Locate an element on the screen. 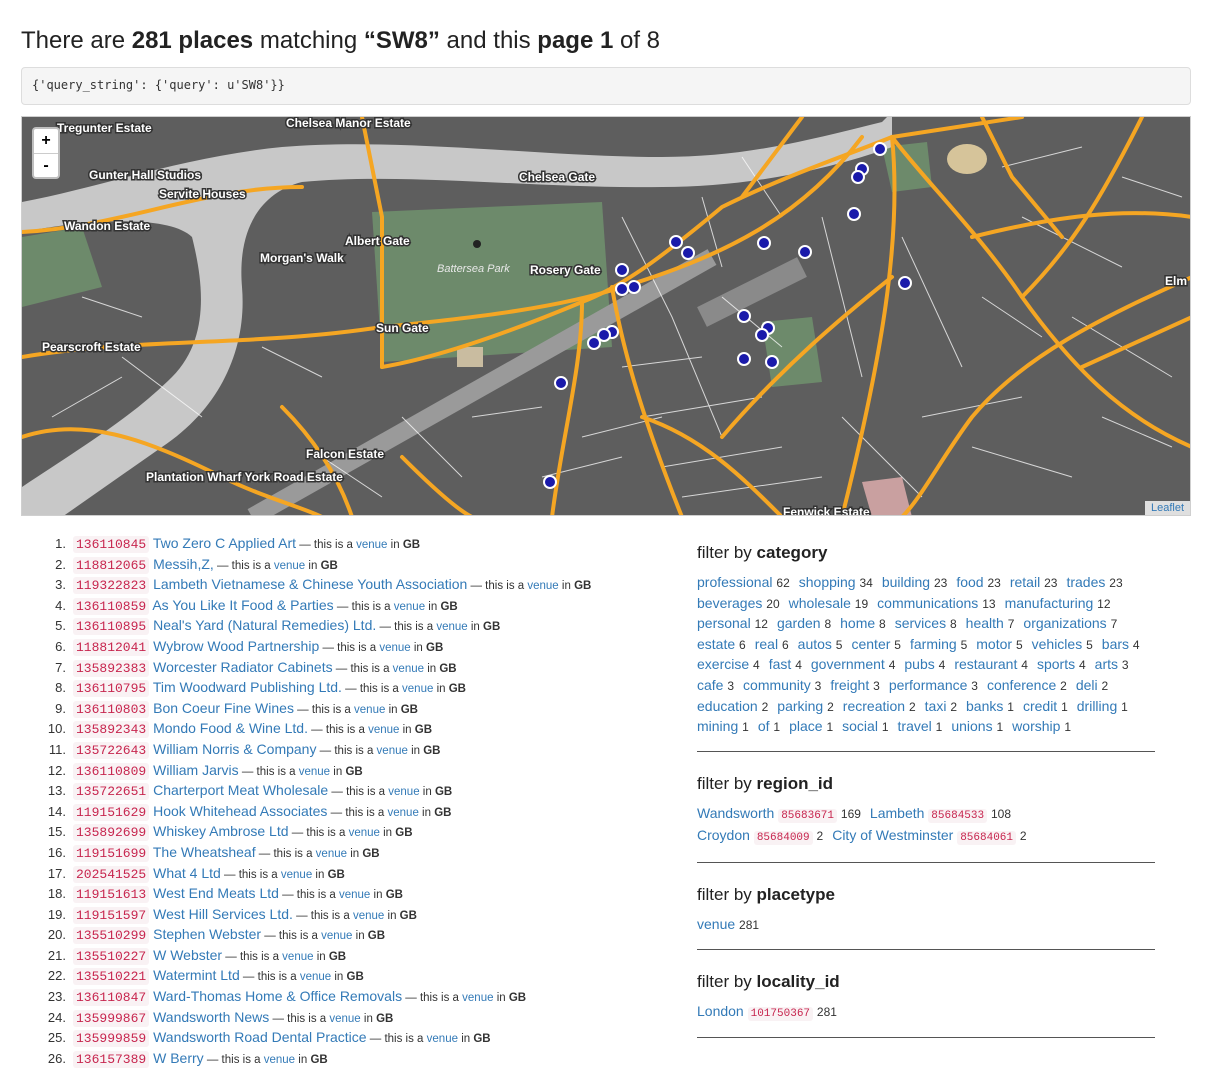  filter-link: performance is located at coordinates (928, 685).